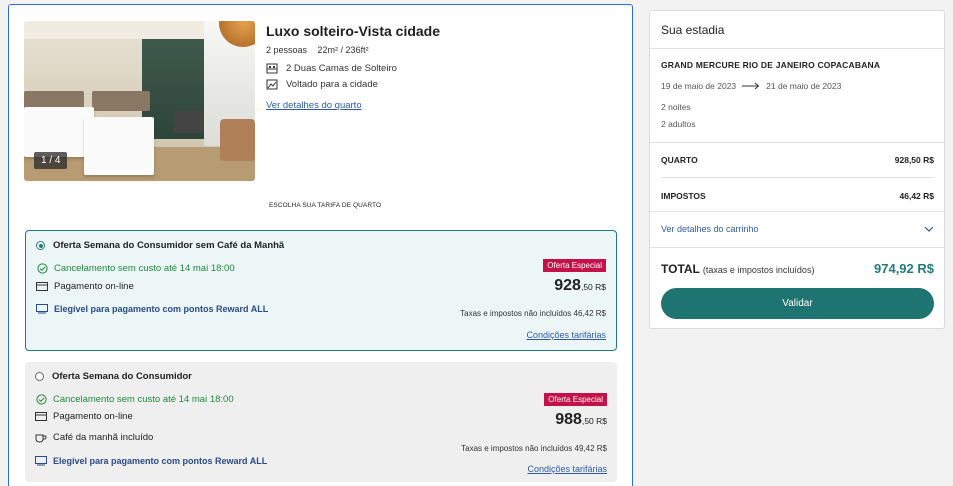  Describe the element at coordinates (534, 448) in the screenshot. I see `tax-note: Taxas e impostos não incluídos 49,42 R$` at that location.